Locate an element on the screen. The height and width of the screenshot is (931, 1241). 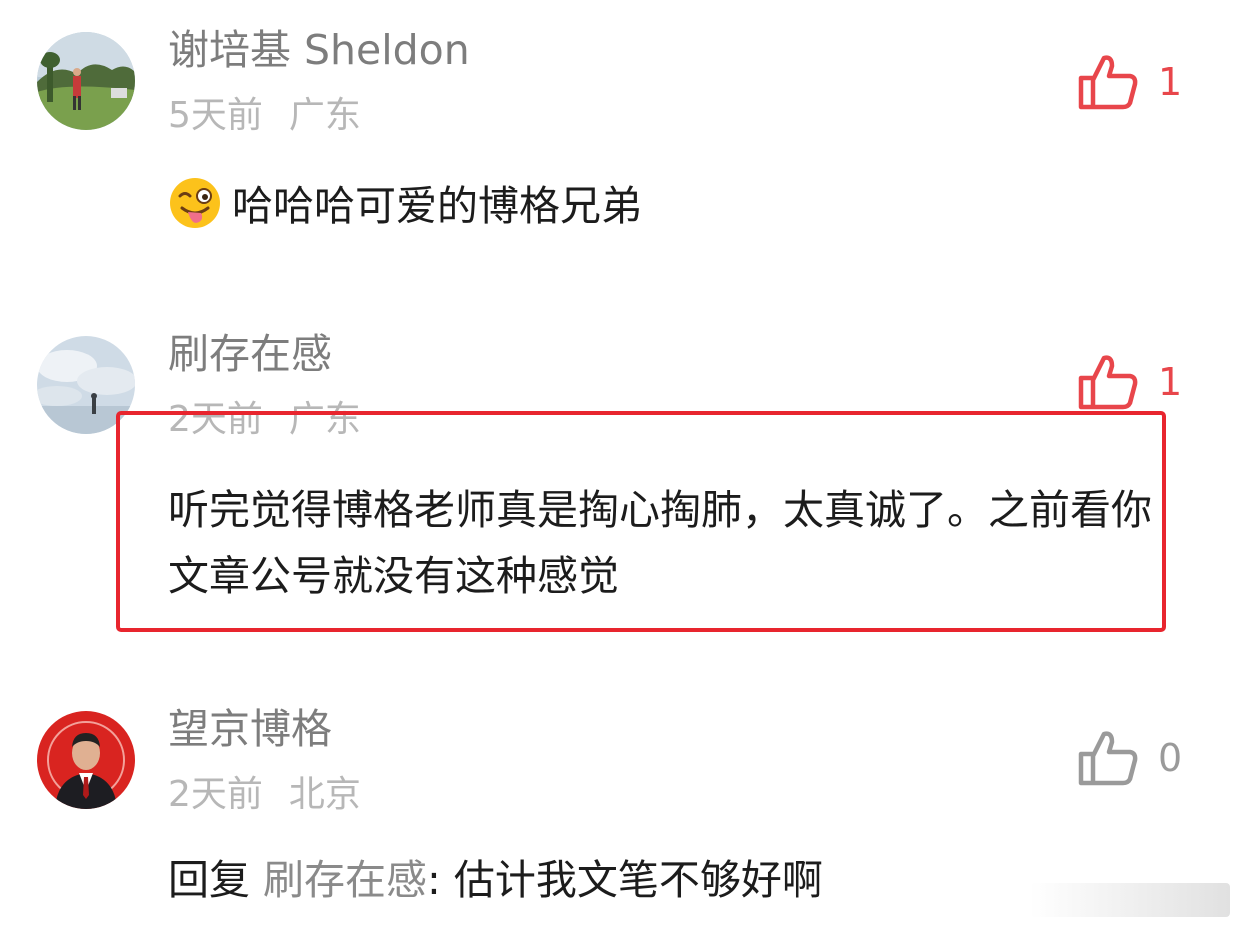
sky-photo-avatar is located at coordinates (86, 385).